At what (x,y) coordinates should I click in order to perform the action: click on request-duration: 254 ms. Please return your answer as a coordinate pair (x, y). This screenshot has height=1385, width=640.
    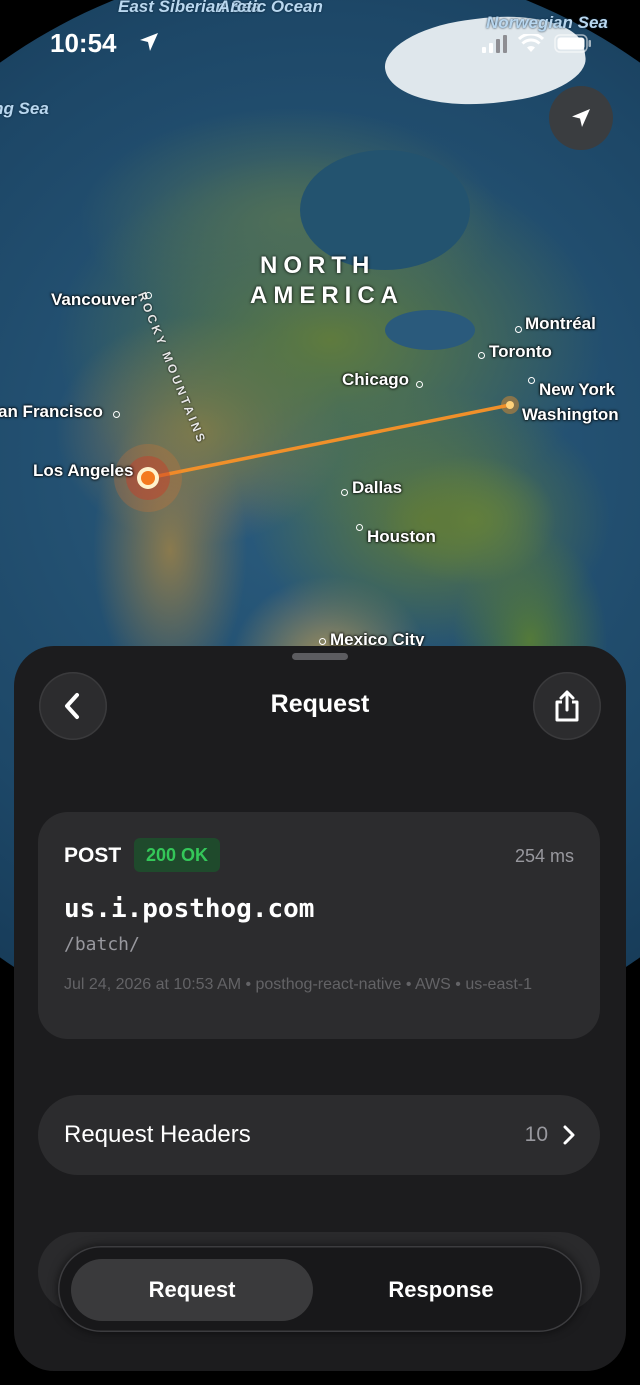
    Looking at the image, I should click on (544, 856).